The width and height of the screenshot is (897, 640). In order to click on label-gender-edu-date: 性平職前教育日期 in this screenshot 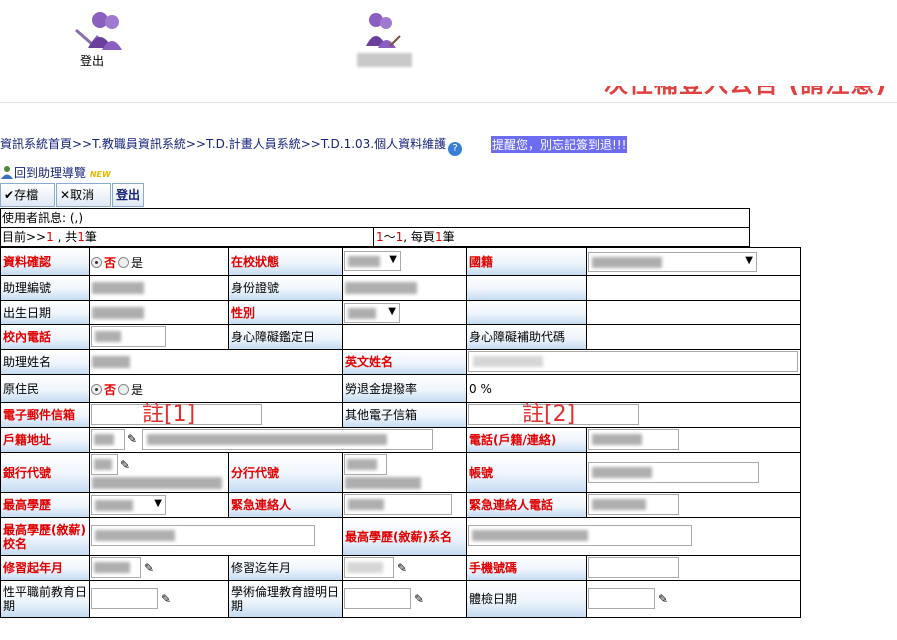, I will do `click(45, 599)`.